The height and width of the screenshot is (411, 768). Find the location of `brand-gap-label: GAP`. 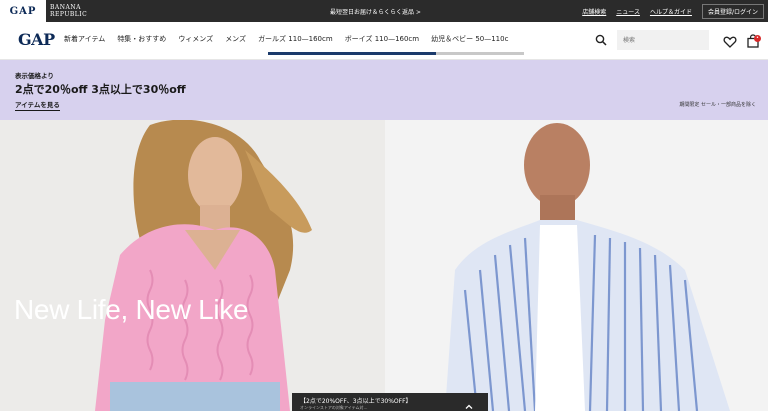

brand-gap-label: GAP is located at coordinates (23, 11).